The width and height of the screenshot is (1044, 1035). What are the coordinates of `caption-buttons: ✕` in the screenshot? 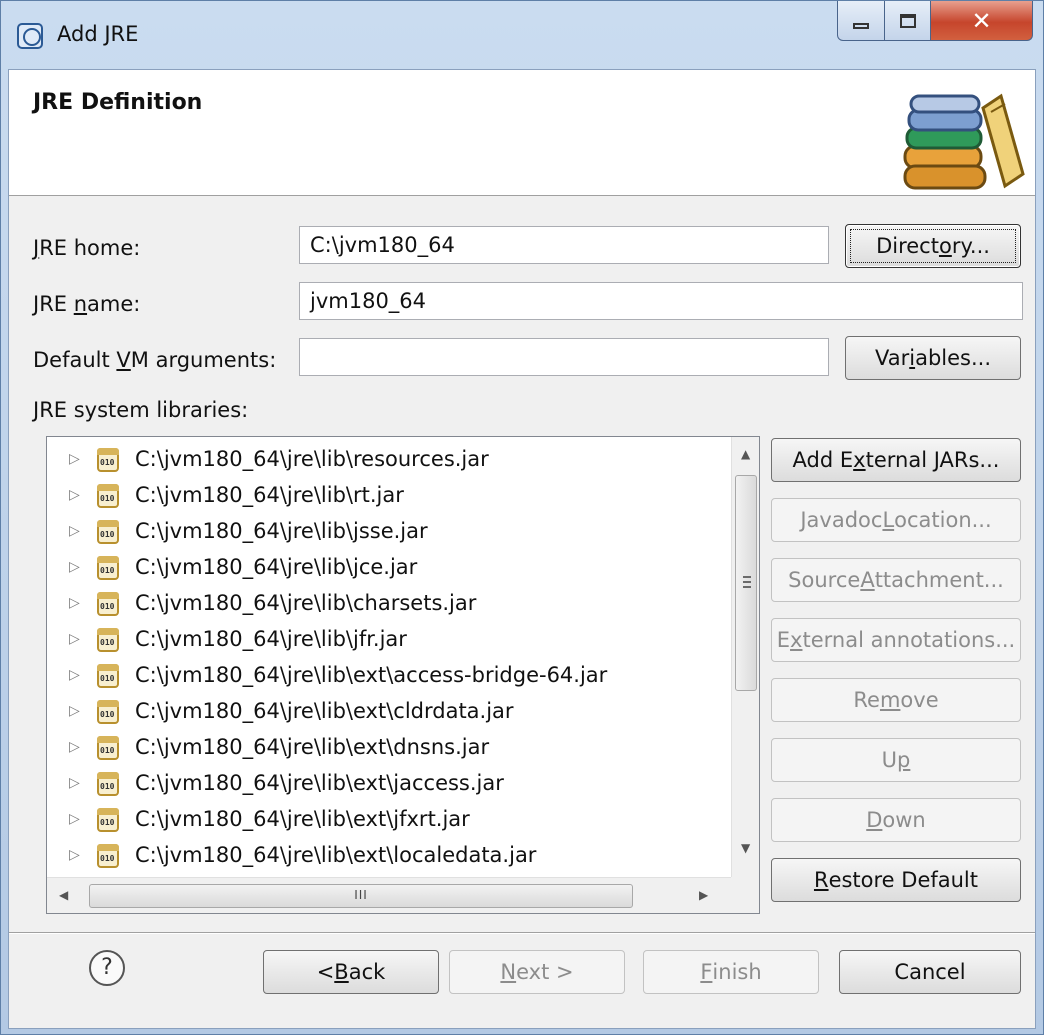 It's located at (935, 21).